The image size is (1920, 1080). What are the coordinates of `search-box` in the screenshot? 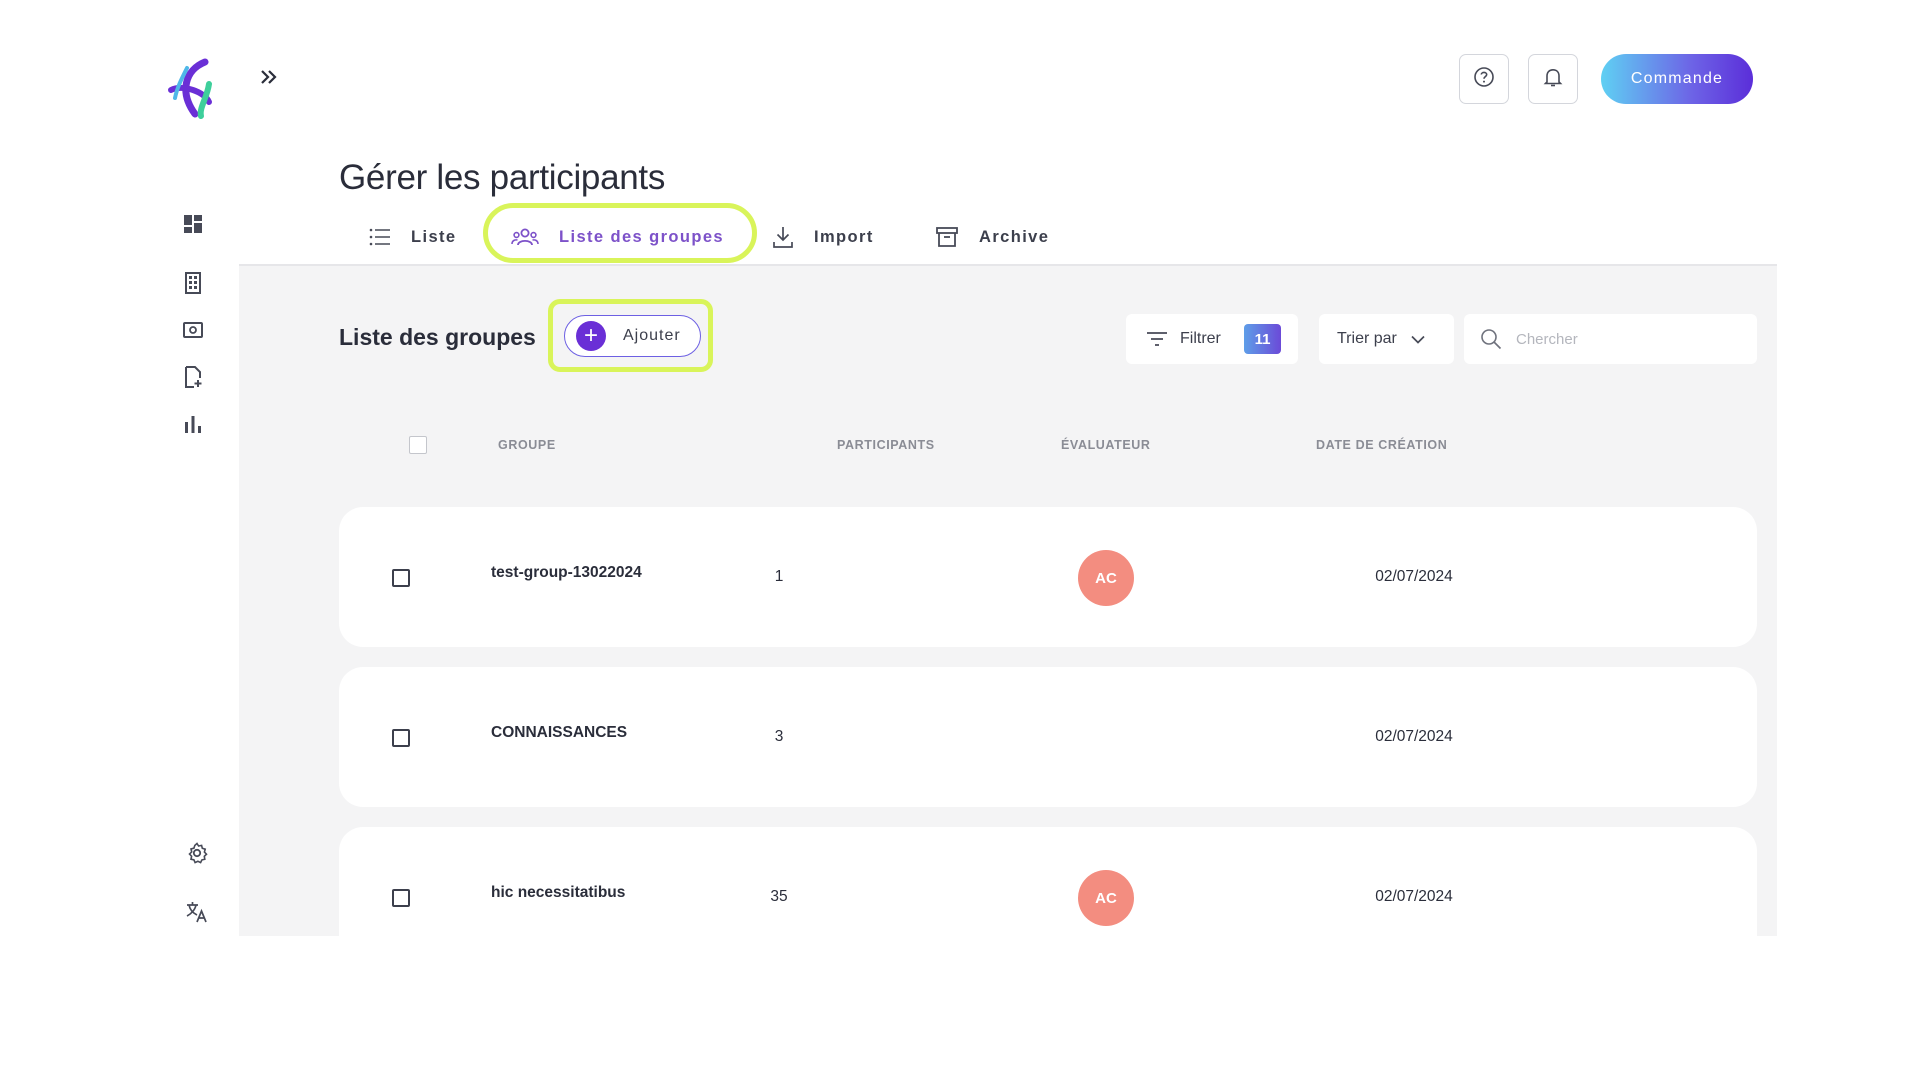 It's located at (1610, 339).